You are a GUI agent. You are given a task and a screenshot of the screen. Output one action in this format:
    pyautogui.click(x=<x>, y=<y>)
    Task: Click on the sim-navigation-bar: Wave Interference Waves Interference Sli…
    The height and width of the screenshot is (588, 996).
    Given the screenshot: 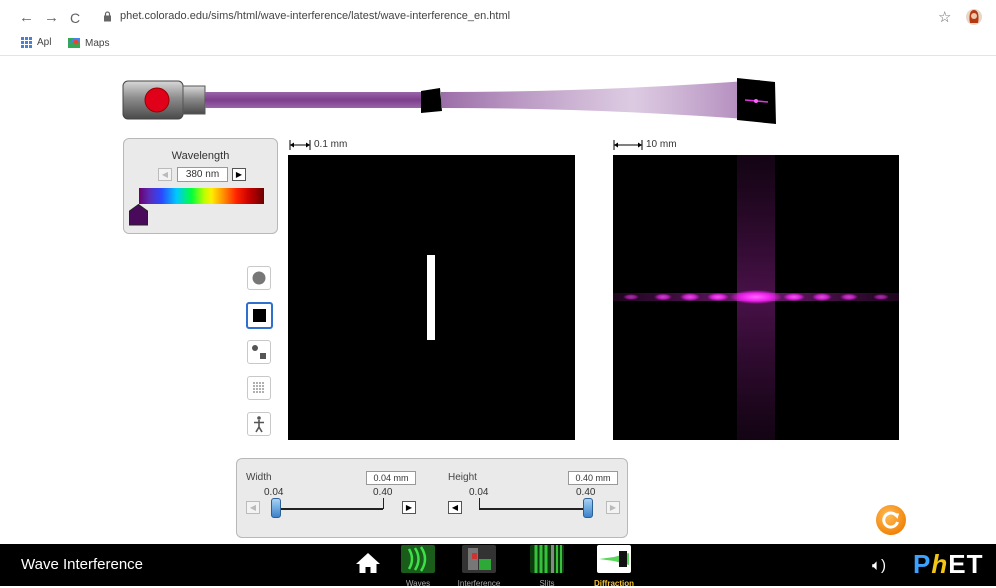 What is the action you would take?
    pyautogui.click(x=498, y=566)
    